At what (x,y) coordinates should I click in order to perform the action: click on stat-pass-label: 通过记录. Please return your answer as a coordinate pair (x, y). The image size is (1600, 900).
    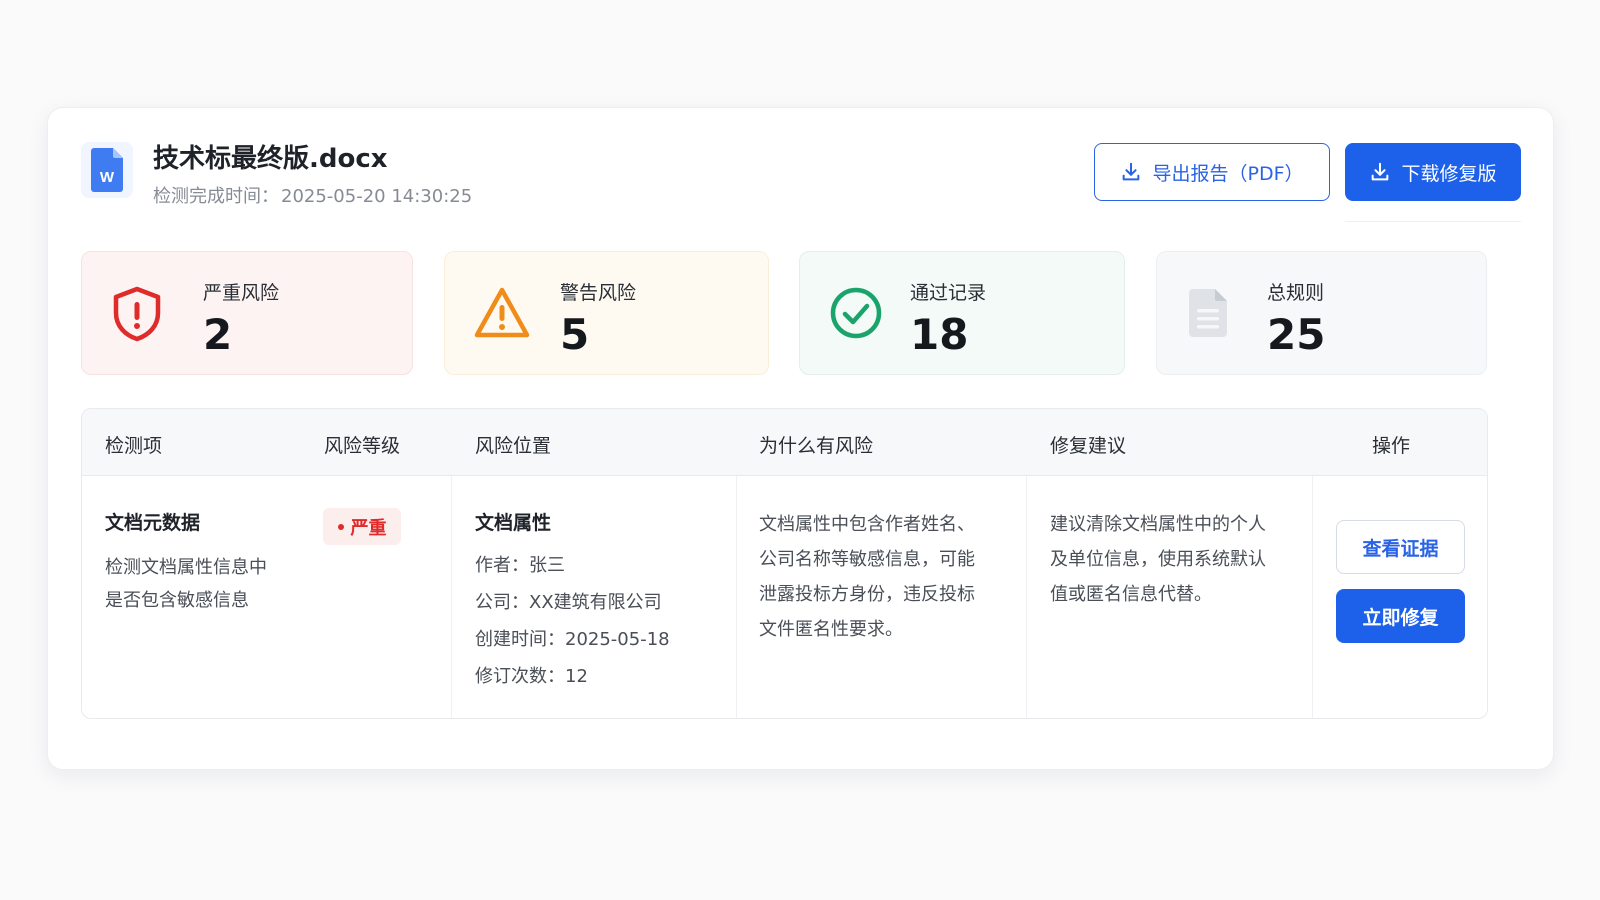
    Looking at the image, I should click on (948, 293).